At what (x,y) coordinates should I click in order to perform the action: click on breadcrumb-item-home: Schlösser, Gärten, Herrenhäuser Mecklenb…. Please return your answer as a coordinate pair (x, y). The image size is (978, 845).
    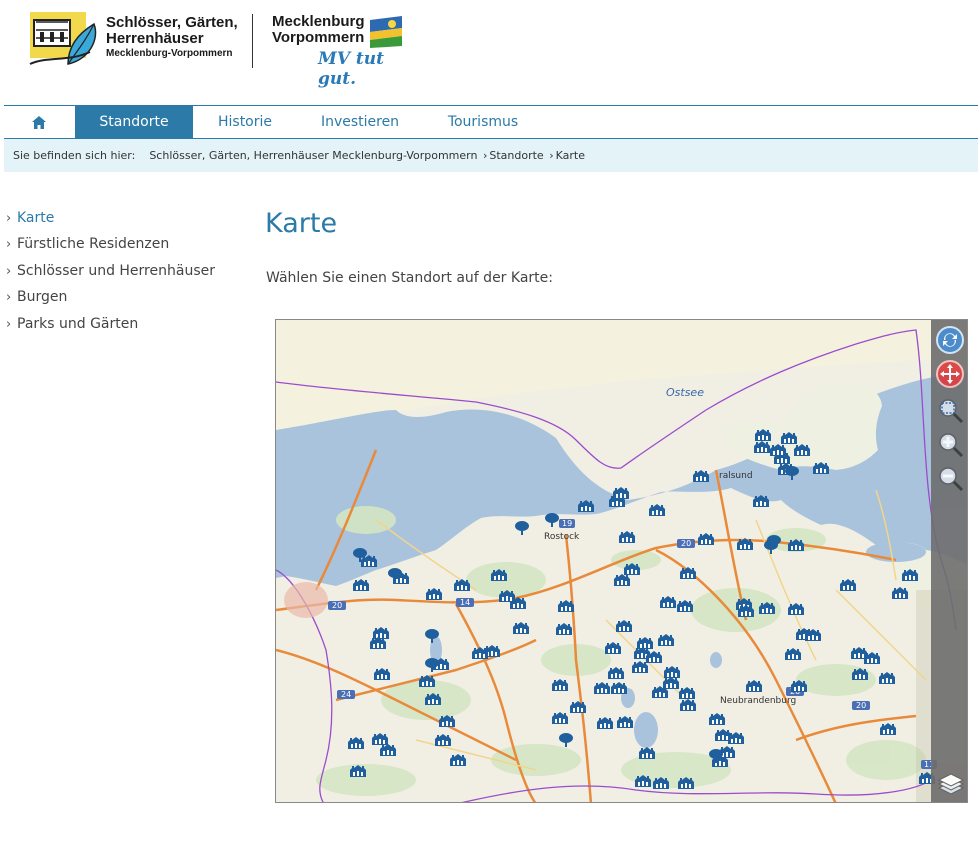
    Looking at the image, I should click on (313, 155).